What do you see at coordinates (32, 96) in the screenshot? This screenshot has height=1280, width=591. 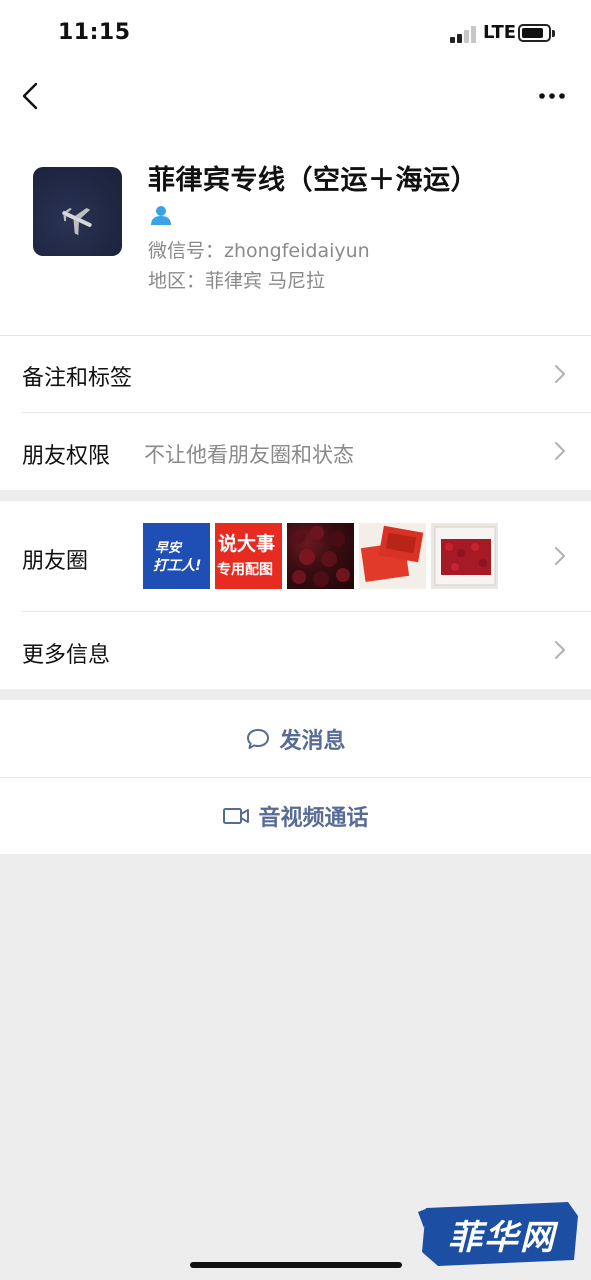 I see `back-icon` at bounding box center [32, 96].